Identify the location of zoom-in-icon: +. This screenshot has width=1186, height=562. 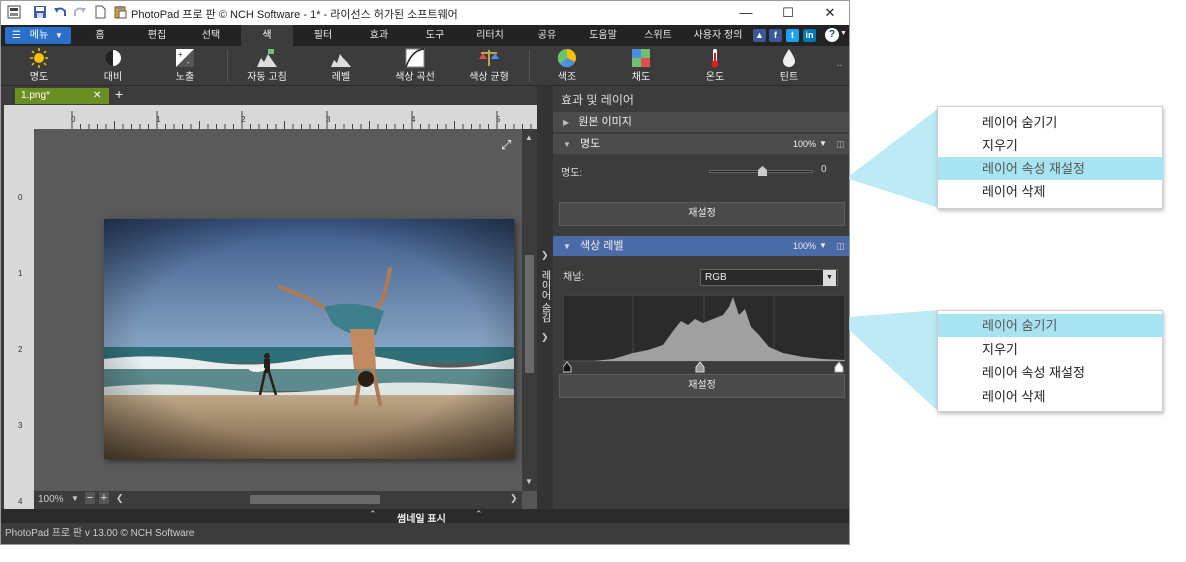
(104, 498).